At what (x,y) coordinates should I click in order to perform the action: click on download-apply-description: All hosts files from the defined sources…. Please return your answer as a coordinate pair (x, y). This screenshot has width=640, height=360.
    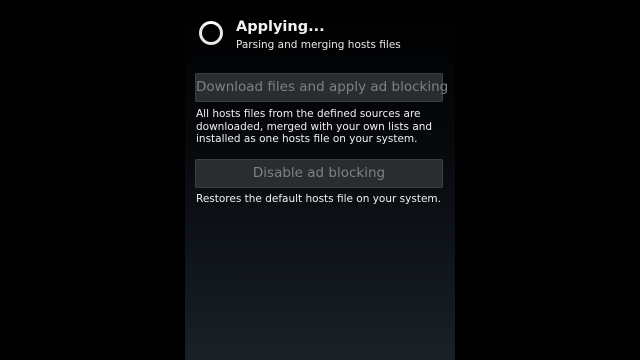
    Looking at the image, I should click on (314, 126).